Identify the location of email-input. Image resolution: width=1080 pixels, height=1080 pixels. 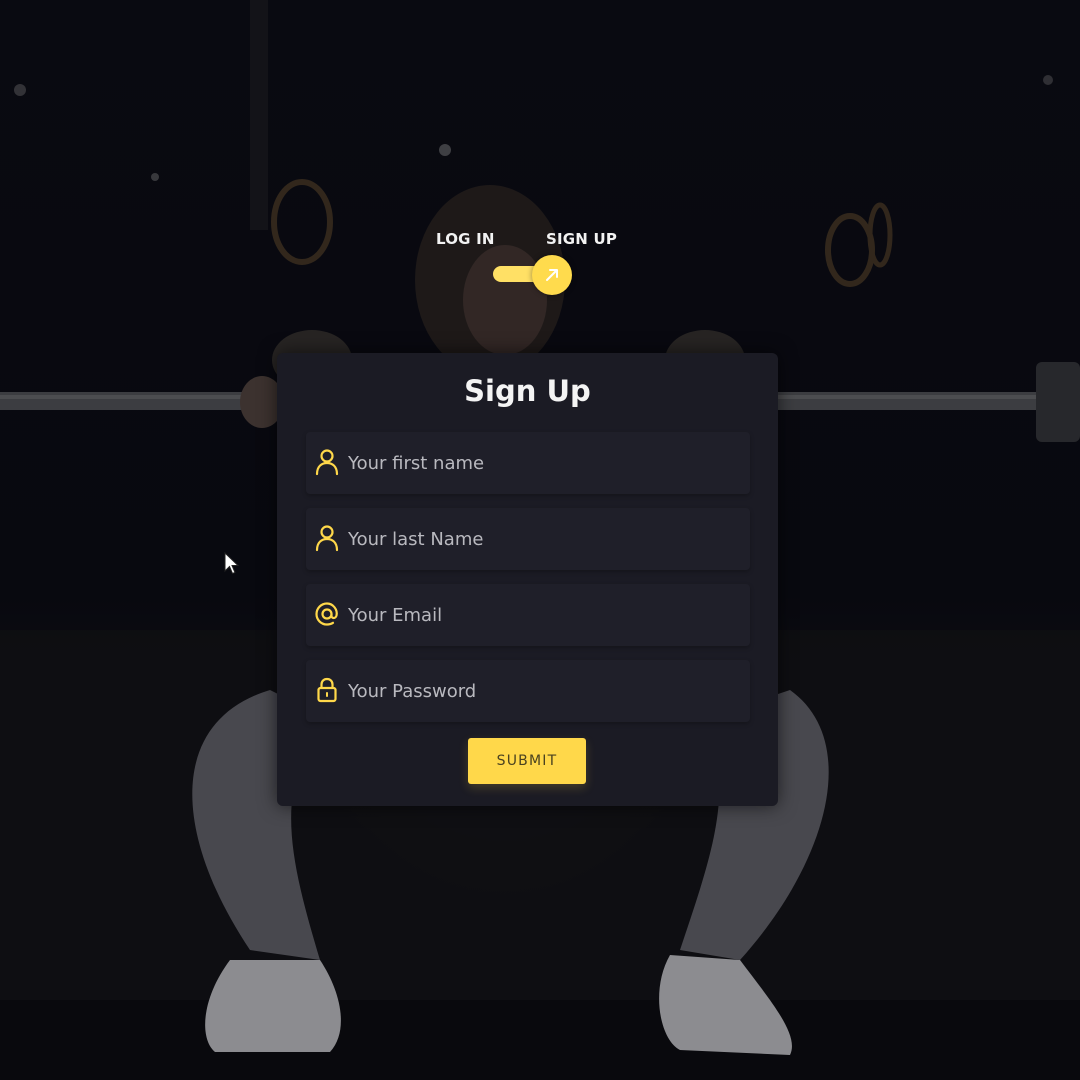
(543, 615).